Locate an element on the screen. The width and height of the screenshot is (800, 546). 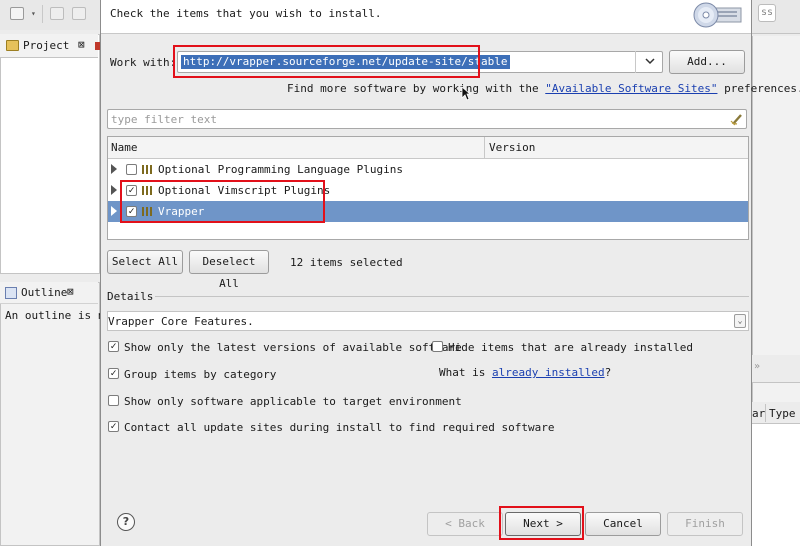
save-icon is located at coordinates (57, 13).